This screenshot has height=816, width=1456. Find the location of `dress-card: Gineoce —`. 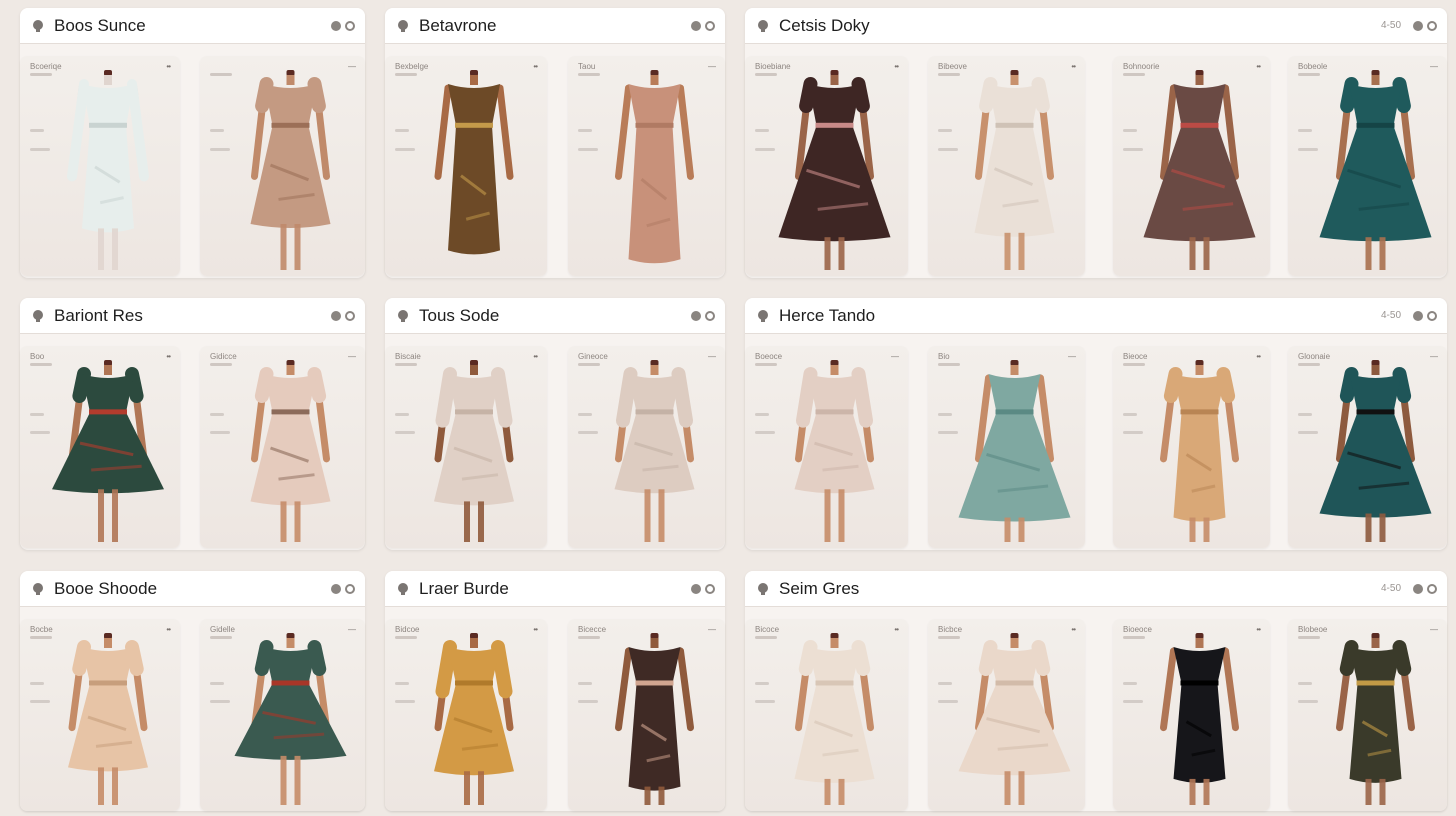

dress-card: Gineoce — is located at coordinates (646, 447).